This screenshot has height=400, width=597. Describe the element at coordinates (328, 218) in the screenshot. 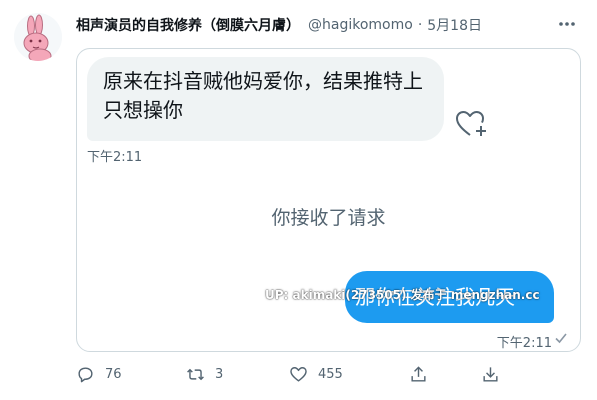

I see `system-message: 你接收了请求` at that location.